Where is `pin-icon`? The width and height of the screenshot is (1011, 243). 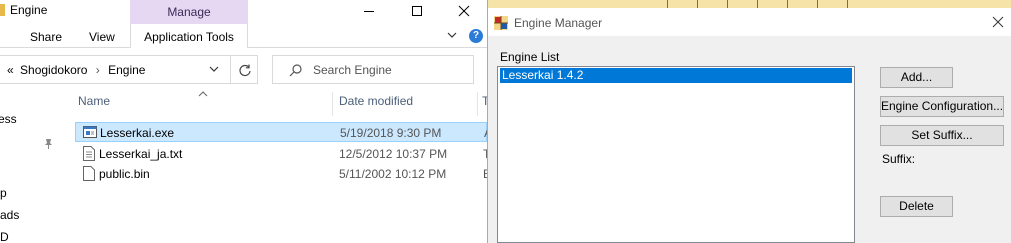
pin-icon is located at coordinates (48, 144).